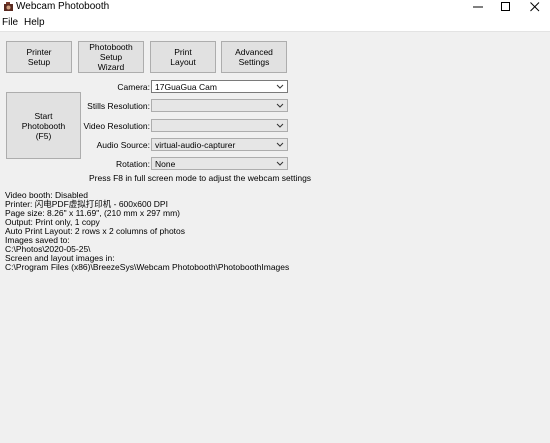 The width and height of the screenshot is (550, 443). What do you see at coordinates (275, 23) in the screenshot?
I see `menu-bar: File Help` at bounding box center [275, 23].